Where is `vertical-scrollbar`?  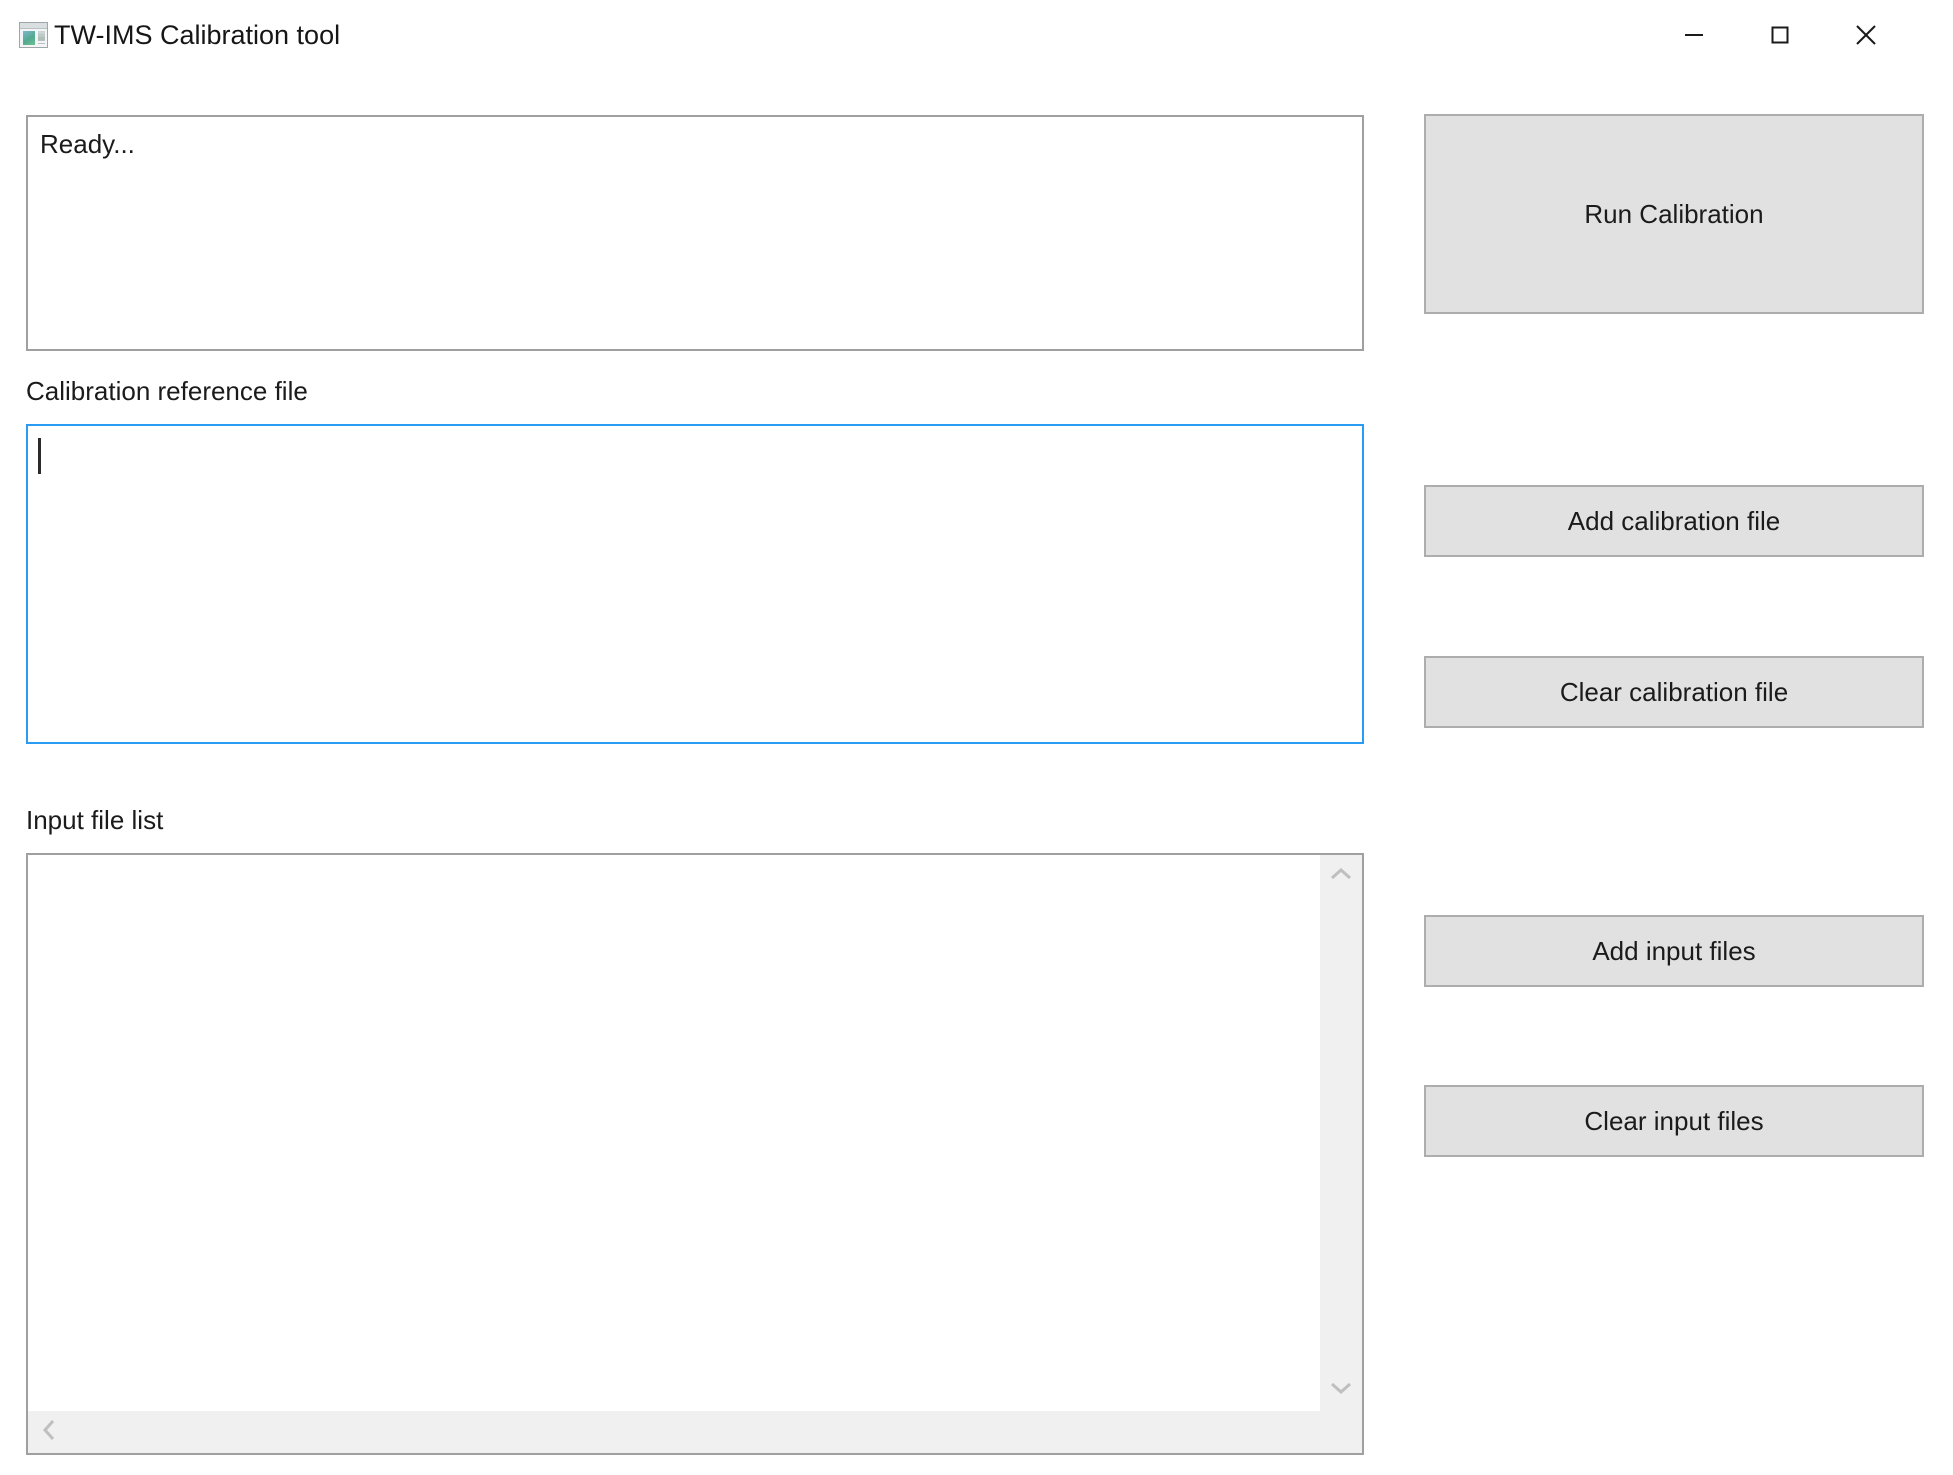 vertical-scrollbar is located at coordinates (1341, 1133).